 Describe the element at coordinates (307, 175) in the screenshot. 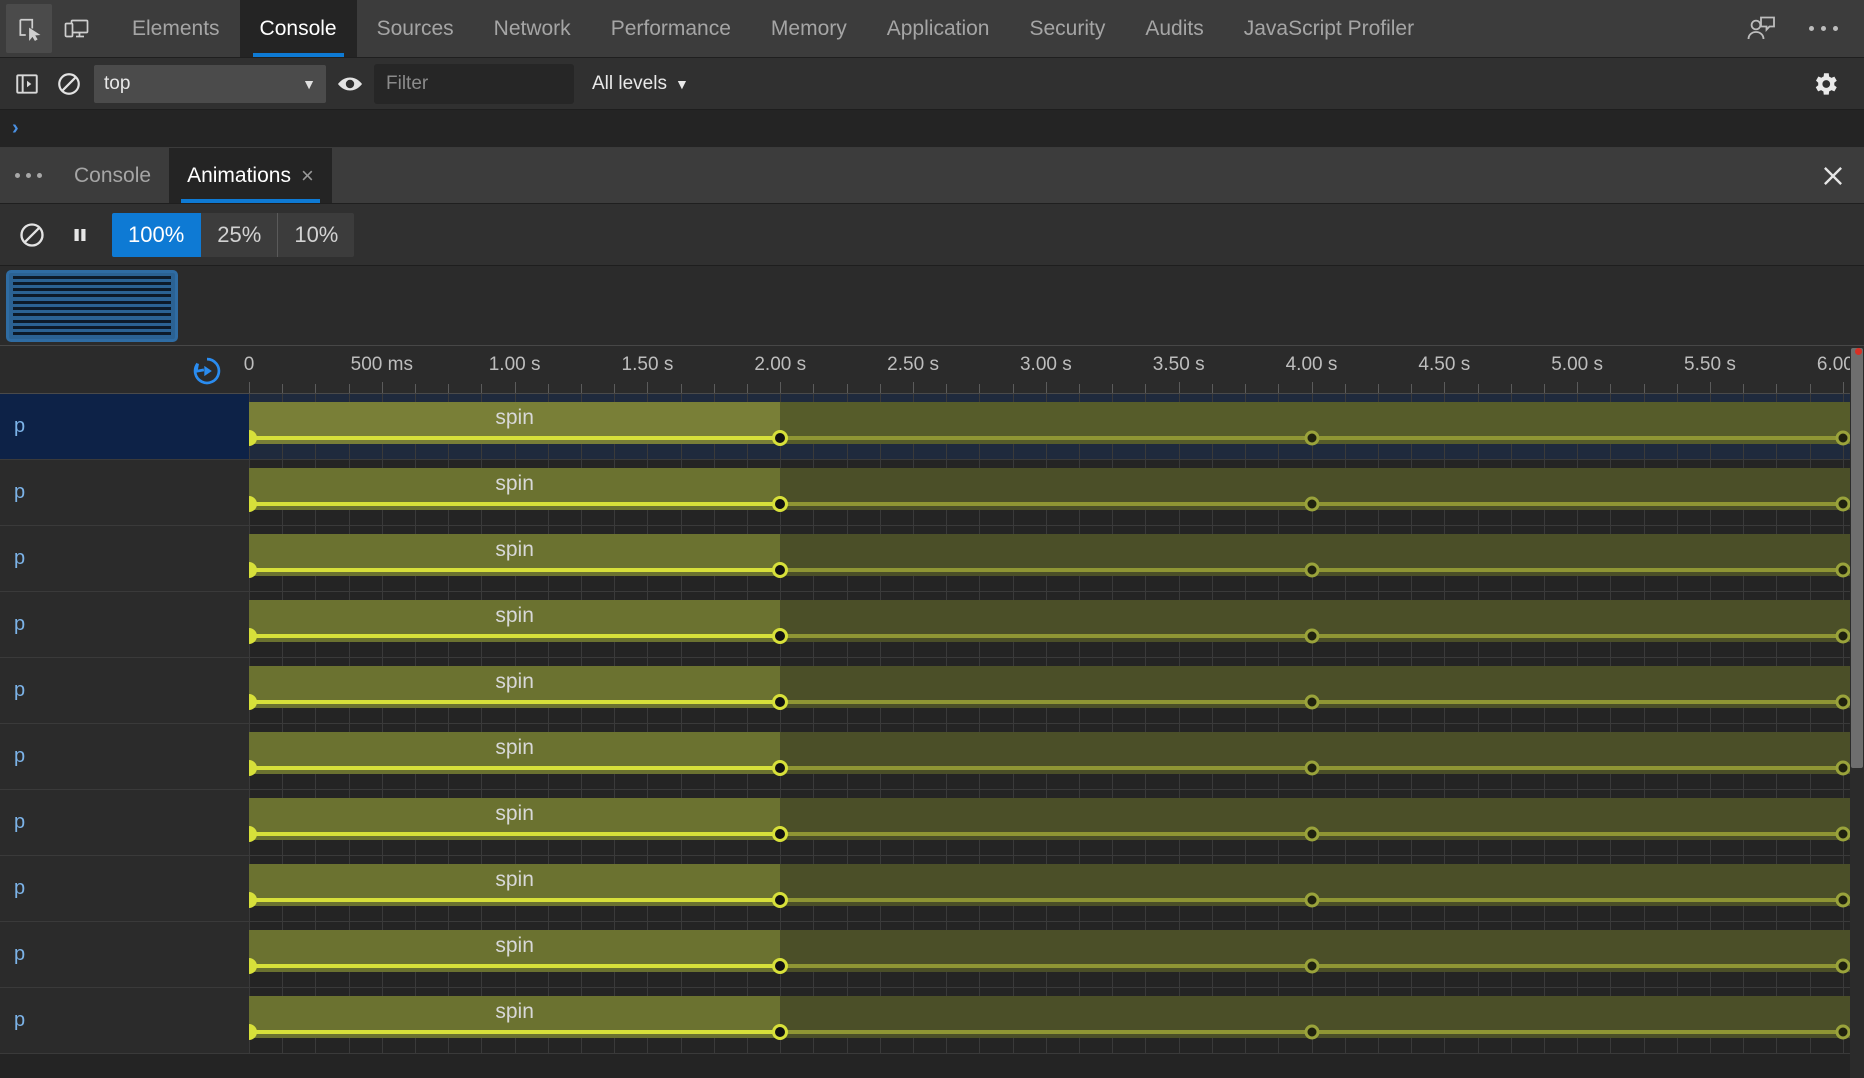

I see `close-tab-icon: ×` at that location.